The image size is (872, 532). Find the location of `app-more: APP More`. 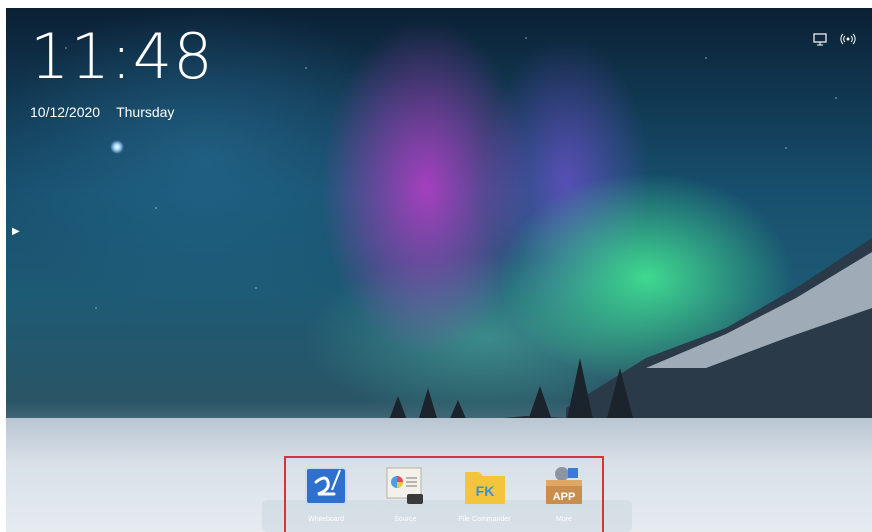

app-more: APP More is located at coordinates (564, 496).